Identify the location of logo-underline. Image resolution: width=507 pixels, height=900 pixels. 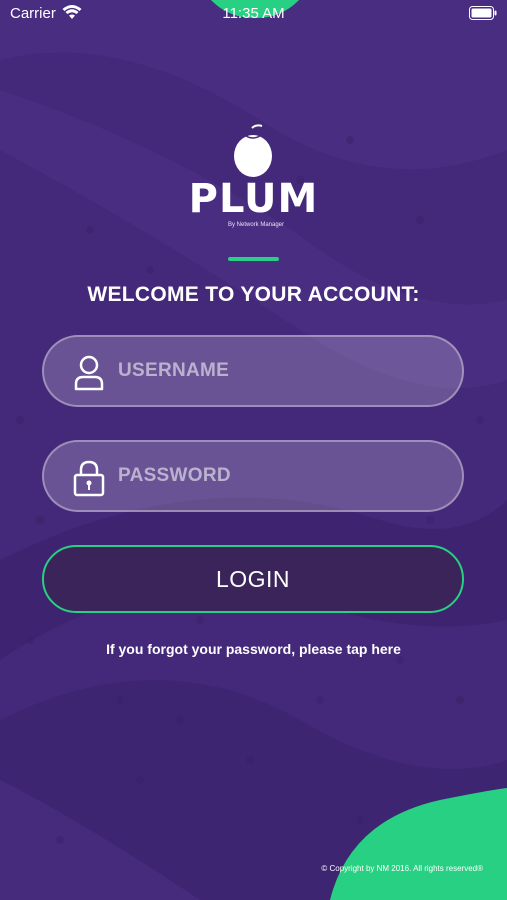
(253, 259).